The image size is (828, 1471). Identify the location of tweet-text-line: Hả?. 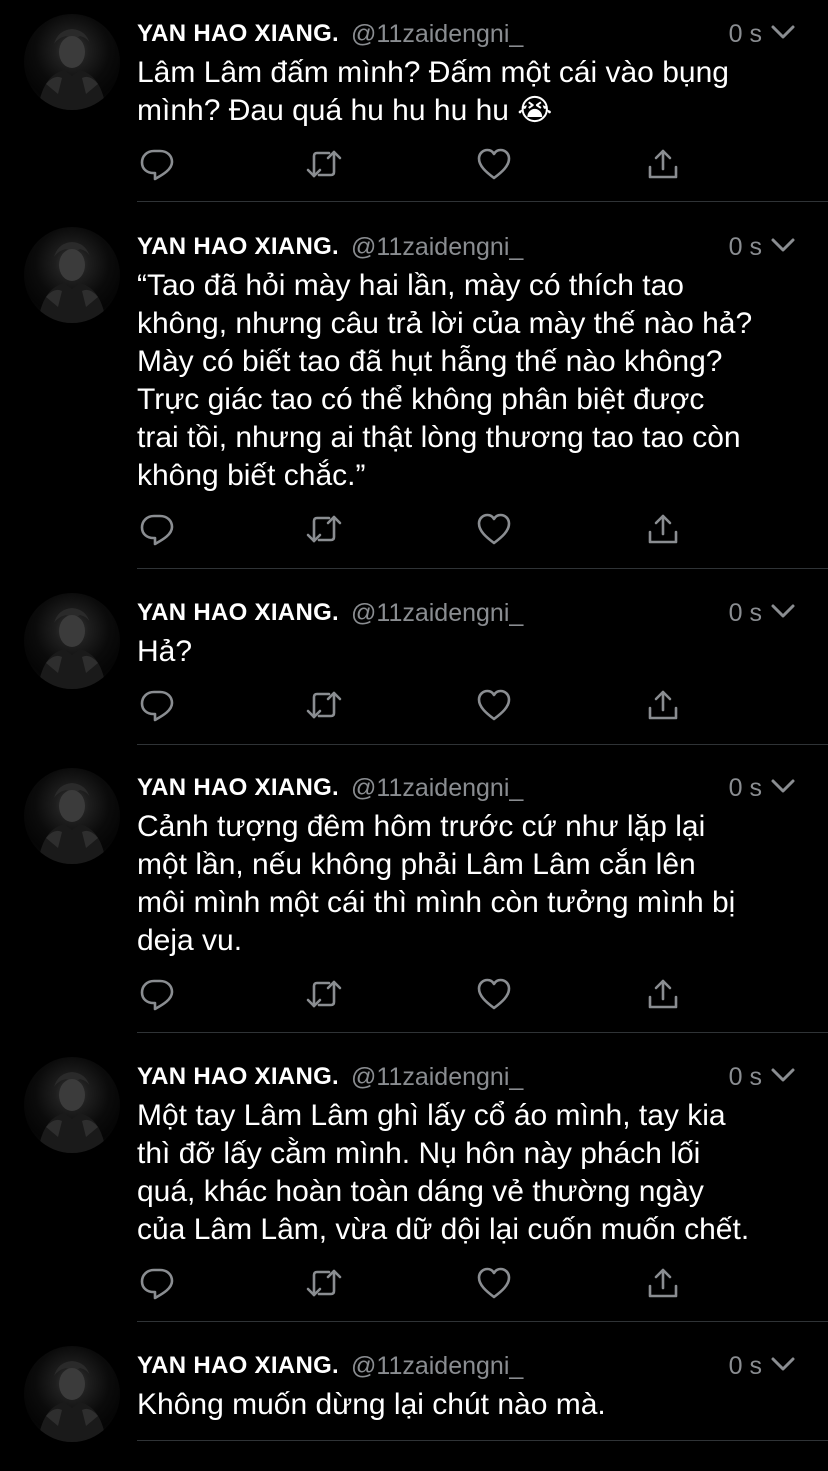
(165, 651).